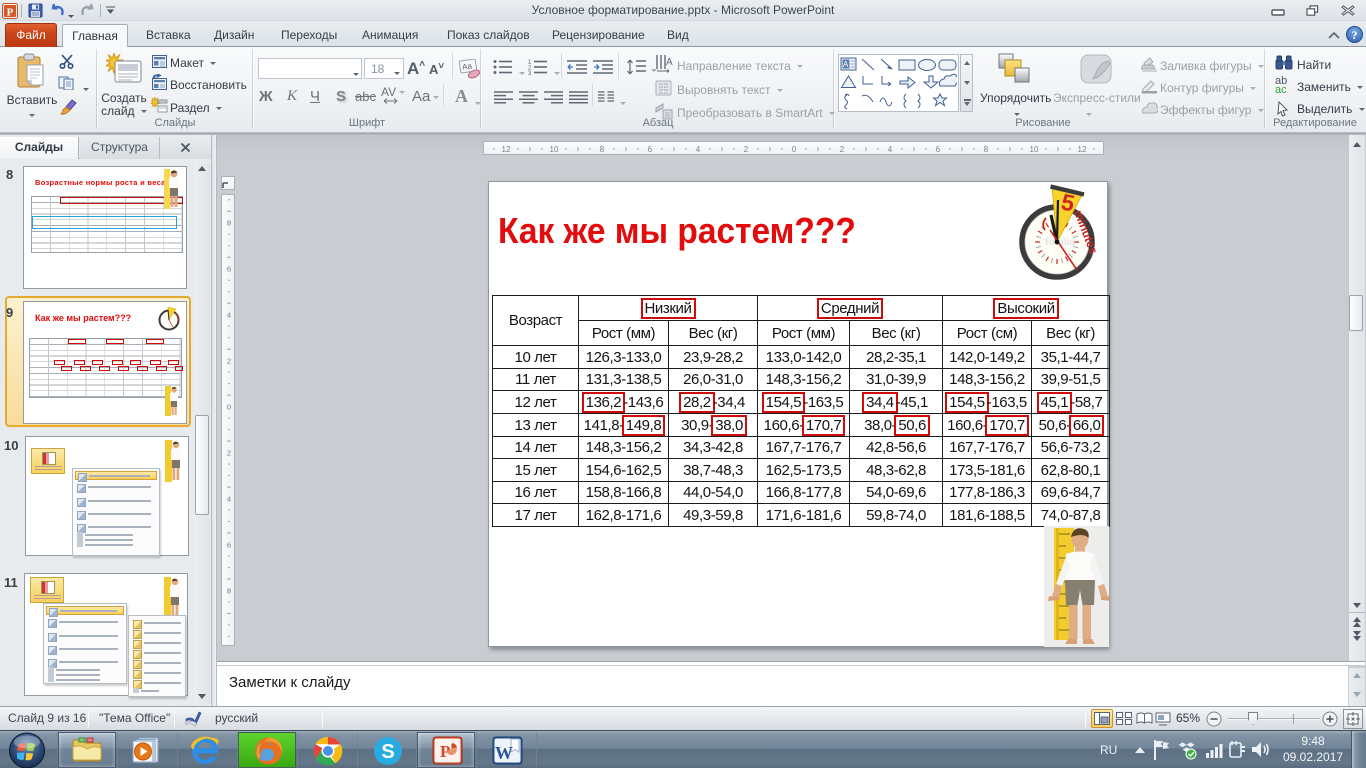 The height and width of the screenshot is (768, 1366). I want to click on svg-text: P, so click(10, 13).